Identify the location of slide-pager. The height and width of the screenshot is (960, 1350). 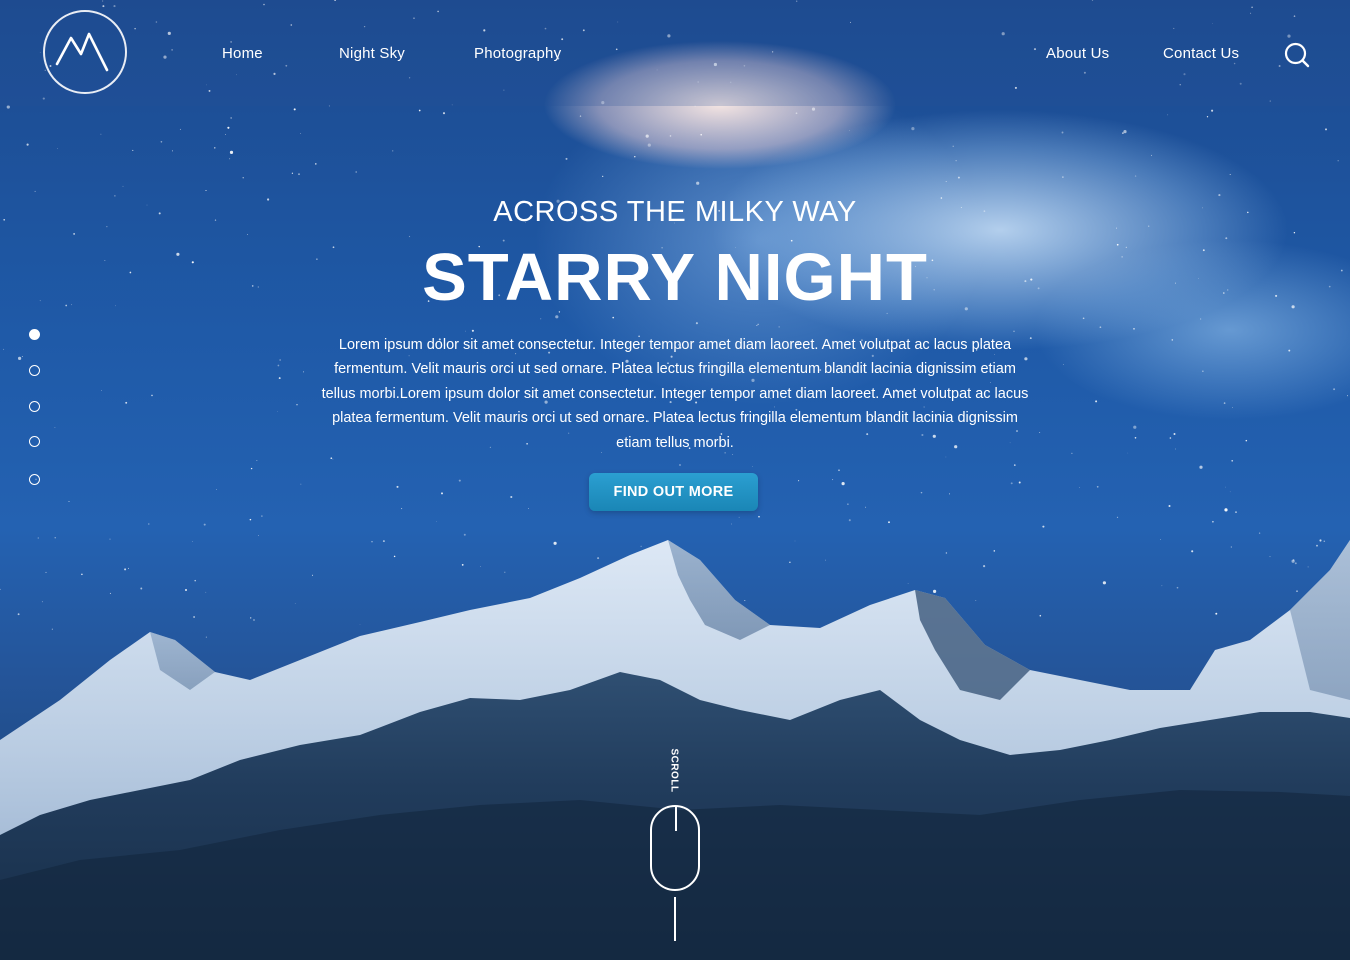
(36, 409).